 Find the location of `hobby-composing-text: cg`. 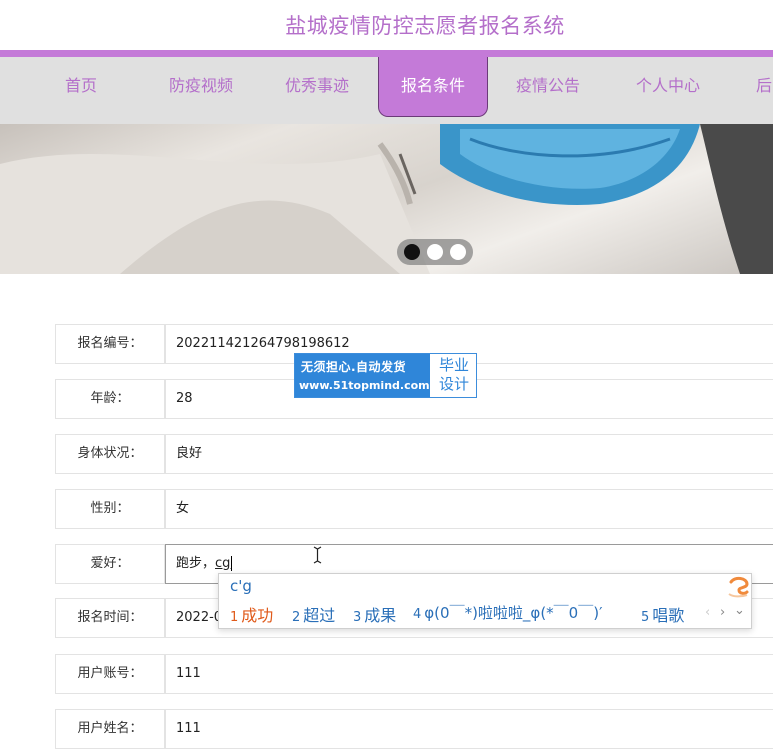

hobby-composing-text: cg is located at coordinates (223, 563).